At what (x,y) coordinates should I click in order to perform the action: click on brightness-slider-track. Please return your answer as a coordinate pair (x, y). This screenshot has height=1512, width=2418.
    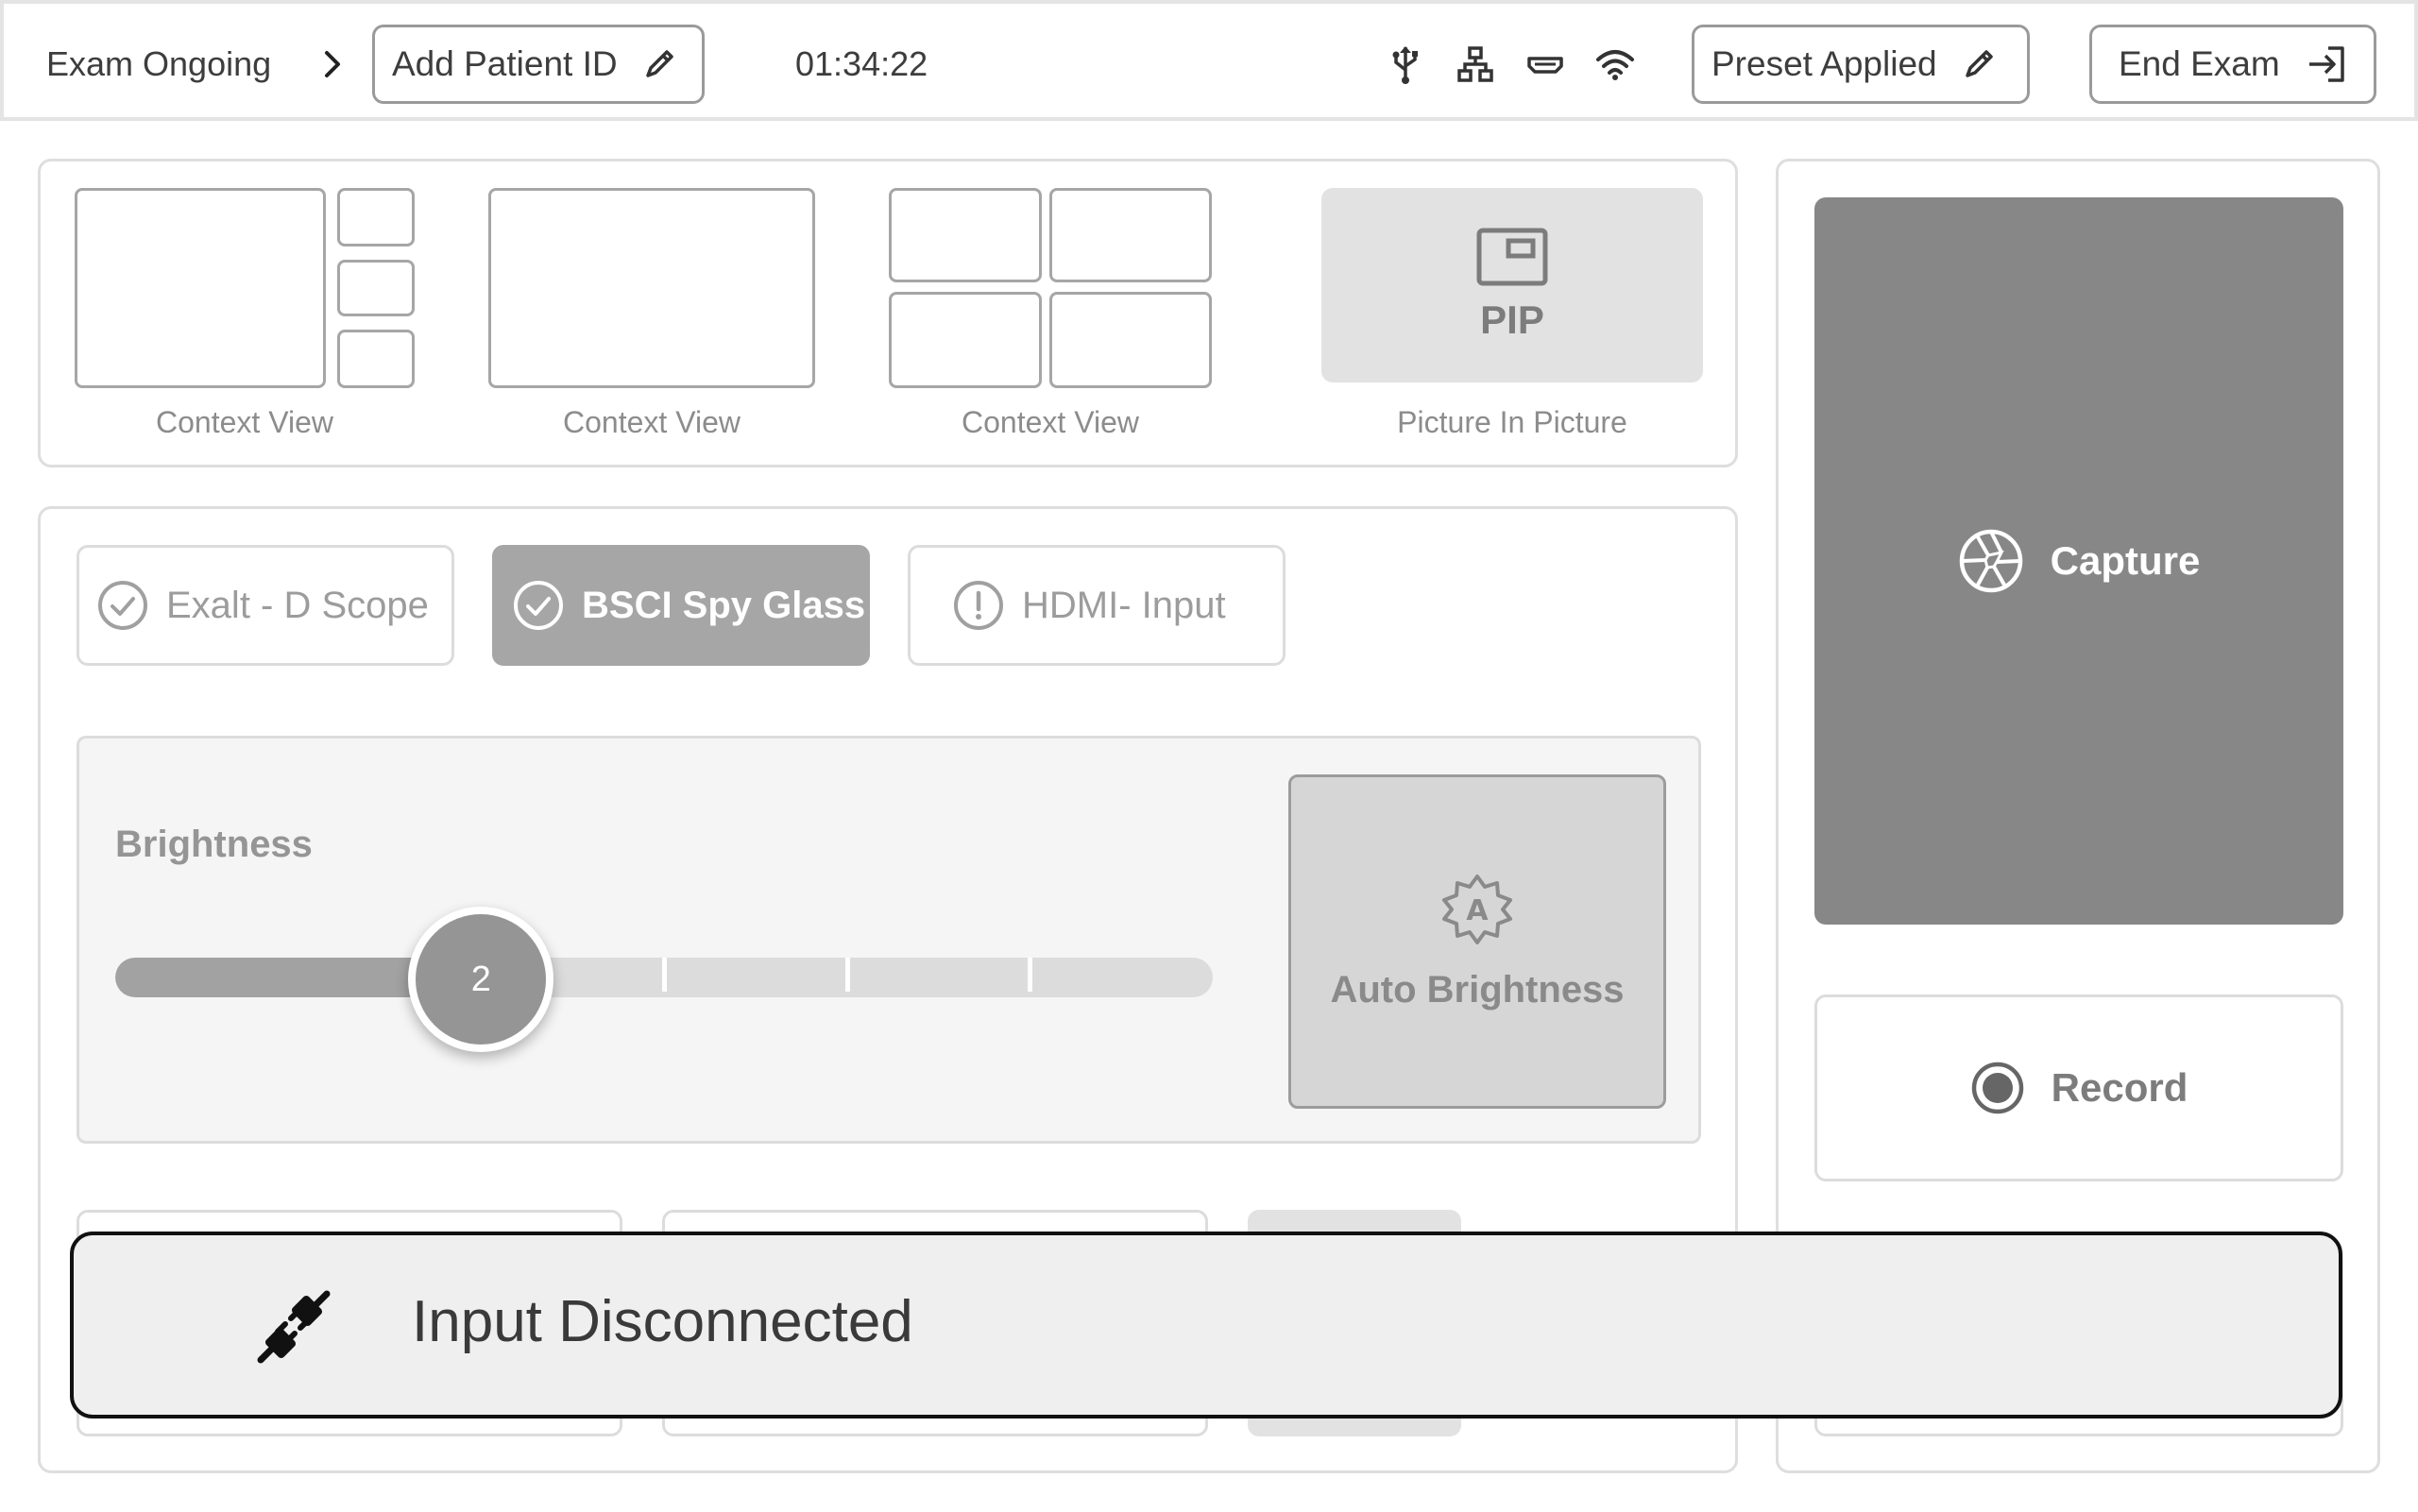
    Looking at the image, I should click on (664, 978).